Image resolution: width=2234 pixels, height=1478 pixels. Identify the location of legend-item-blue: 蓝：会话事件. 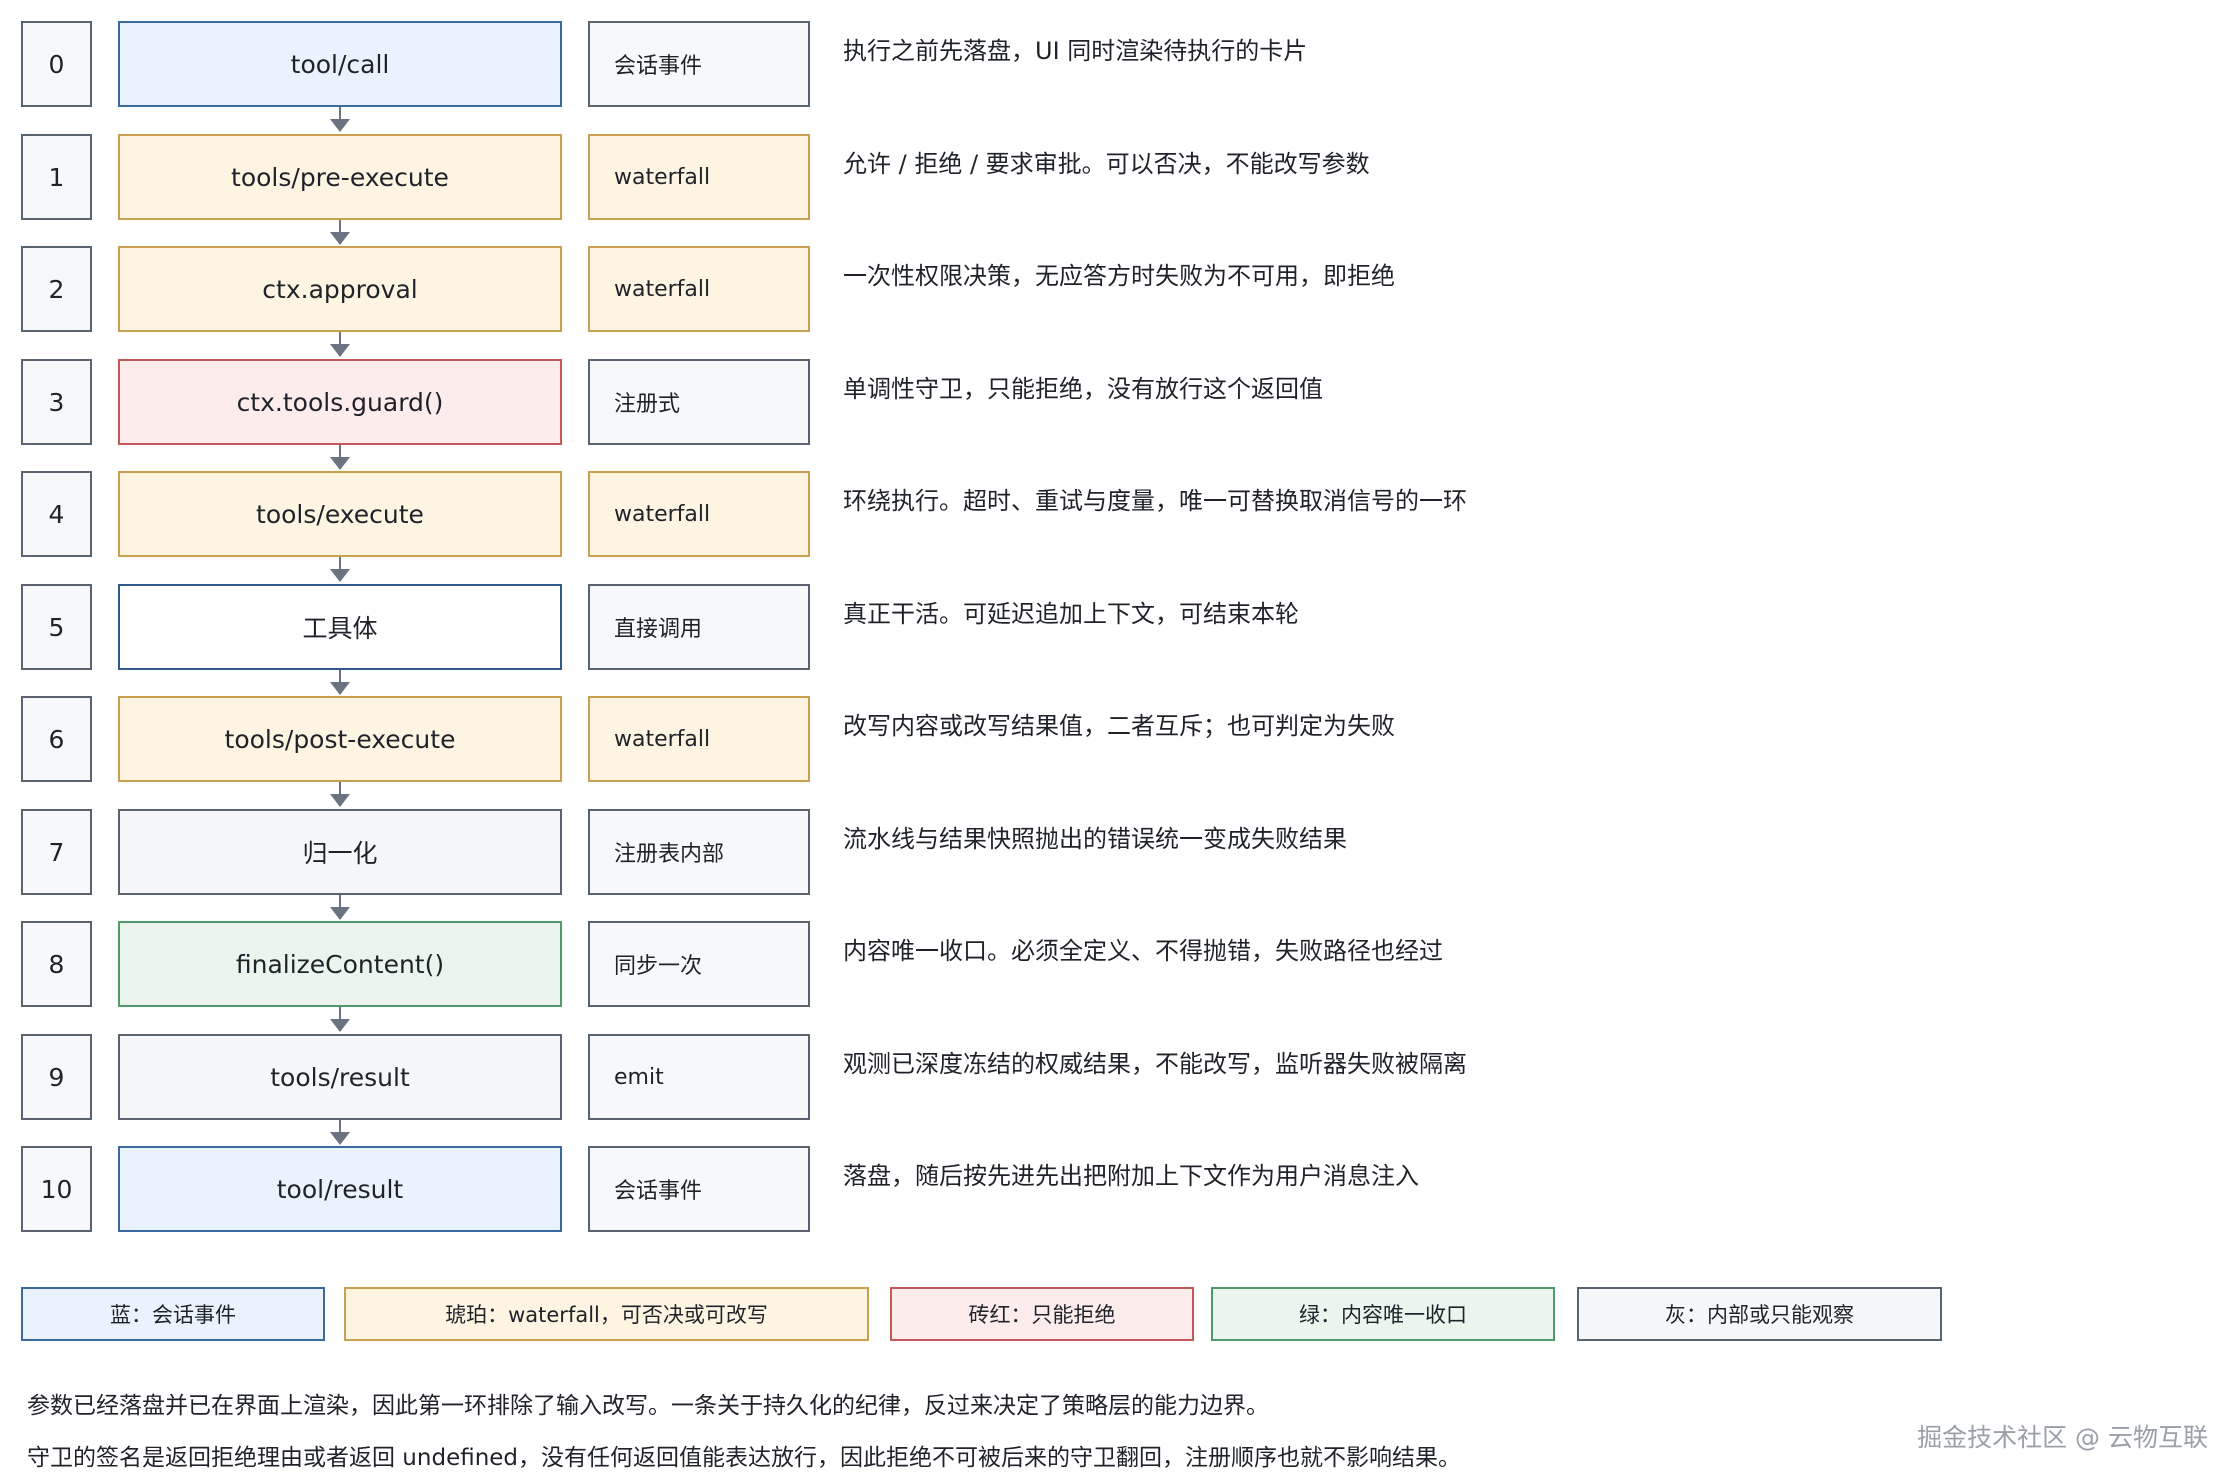
(173, 1314).